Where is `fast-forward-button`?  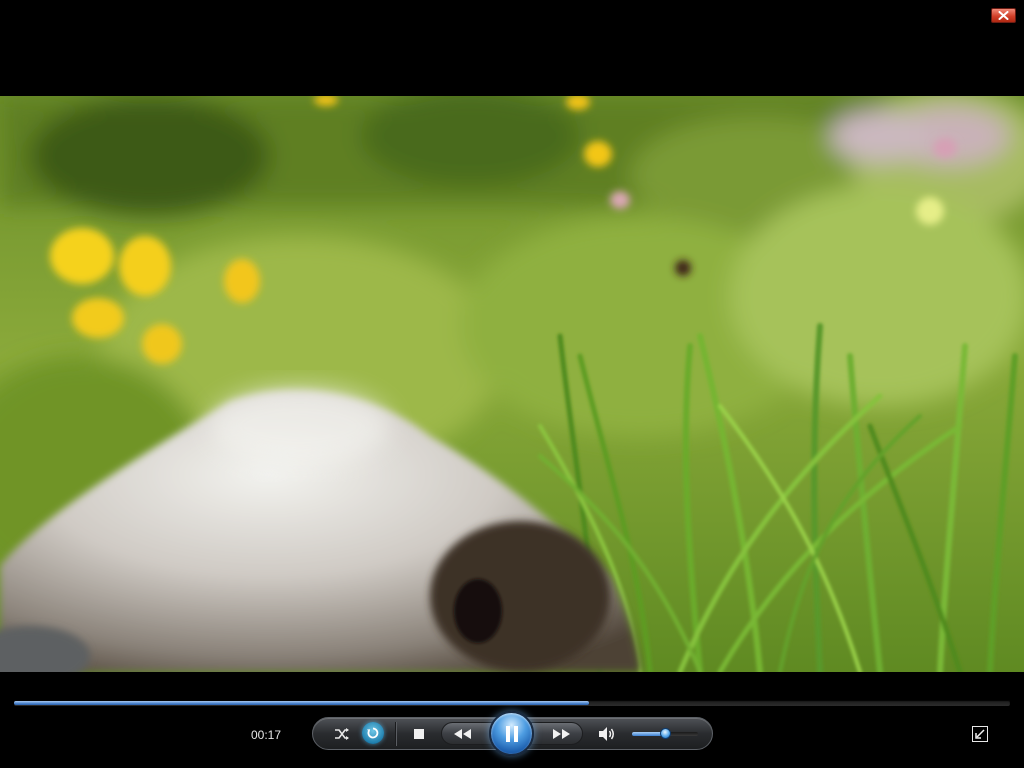
fast-forward-button is located at coordinates (557, 733).